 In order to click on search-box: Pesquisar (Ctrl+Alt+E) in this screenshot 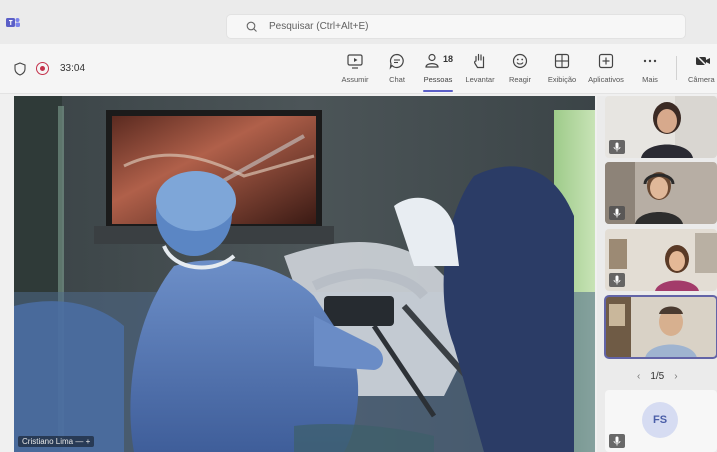, I will do `click(456, 26)`.